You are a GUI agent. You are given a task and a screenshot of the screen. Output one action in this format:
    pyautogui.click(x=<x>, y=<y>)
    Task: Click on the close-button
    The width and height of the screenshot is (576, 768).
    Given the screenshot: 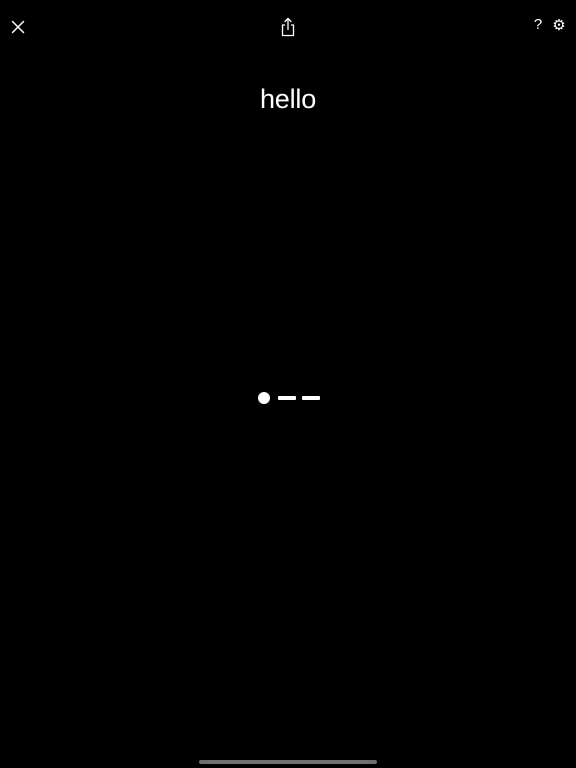 What is the action you would take?
    pyautogui.click(x=18, y=27)
    